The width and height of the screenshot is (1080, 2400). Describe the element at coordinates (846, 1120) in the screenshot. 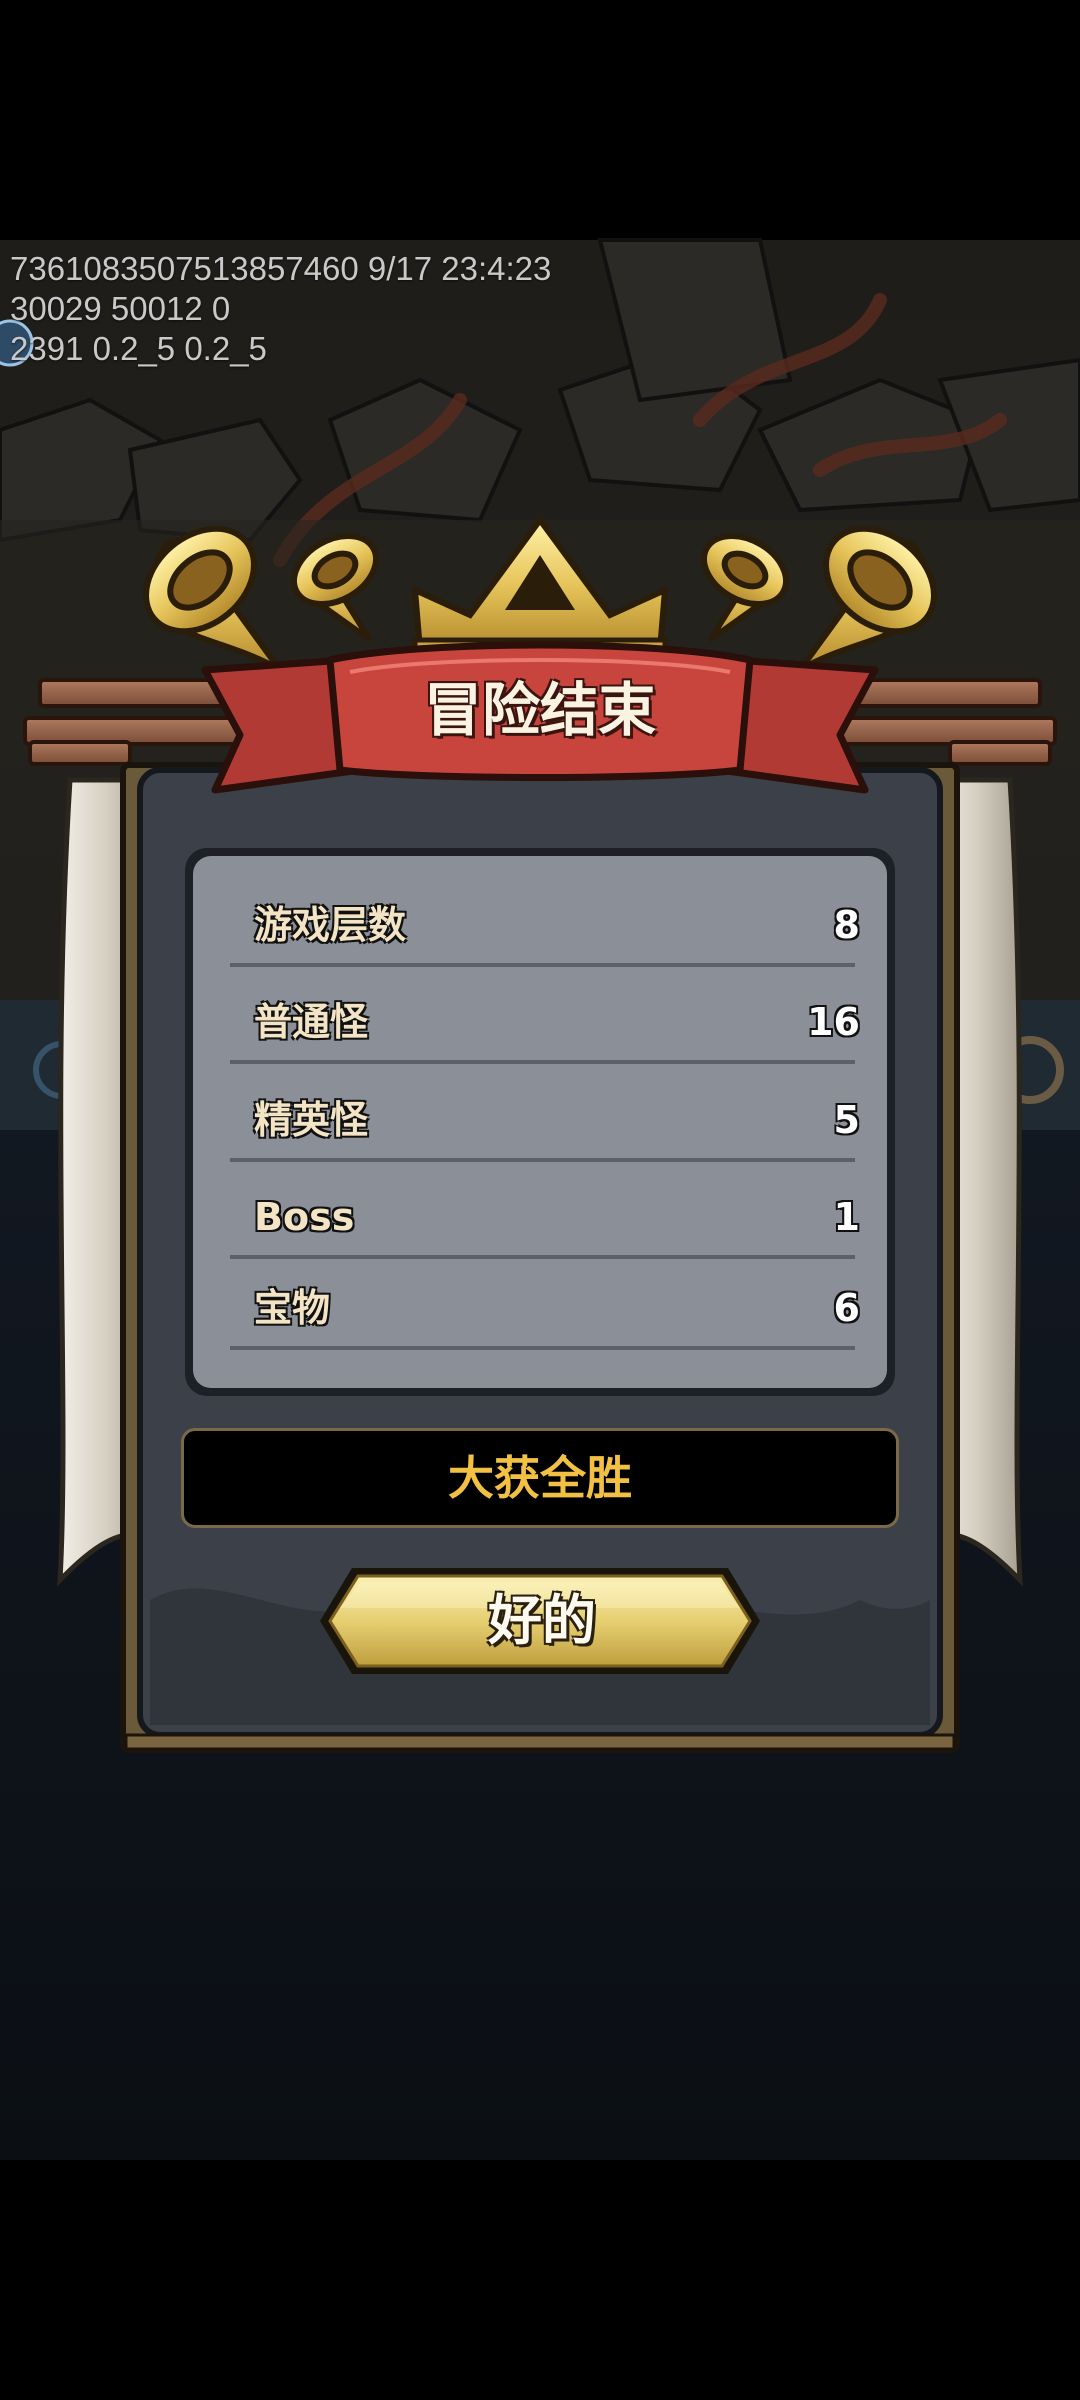

I see `stat-value: 5` at that location.